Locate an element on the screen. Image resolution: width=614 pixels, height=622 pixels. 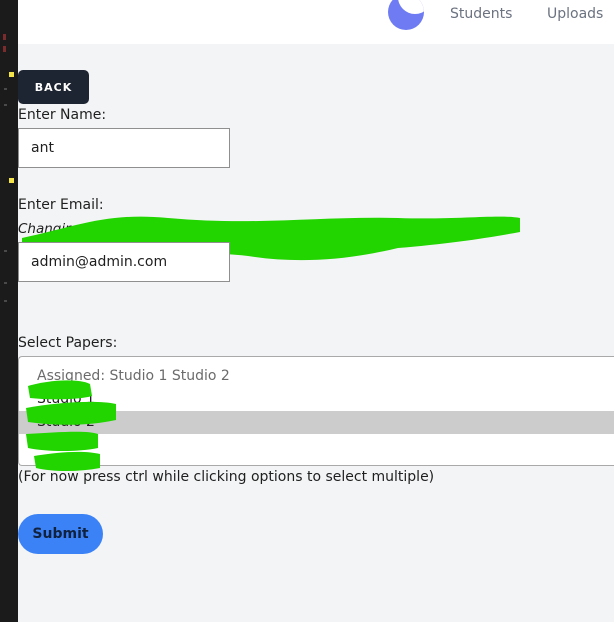
submit-button: Submit is located at coordinates (60, 534).